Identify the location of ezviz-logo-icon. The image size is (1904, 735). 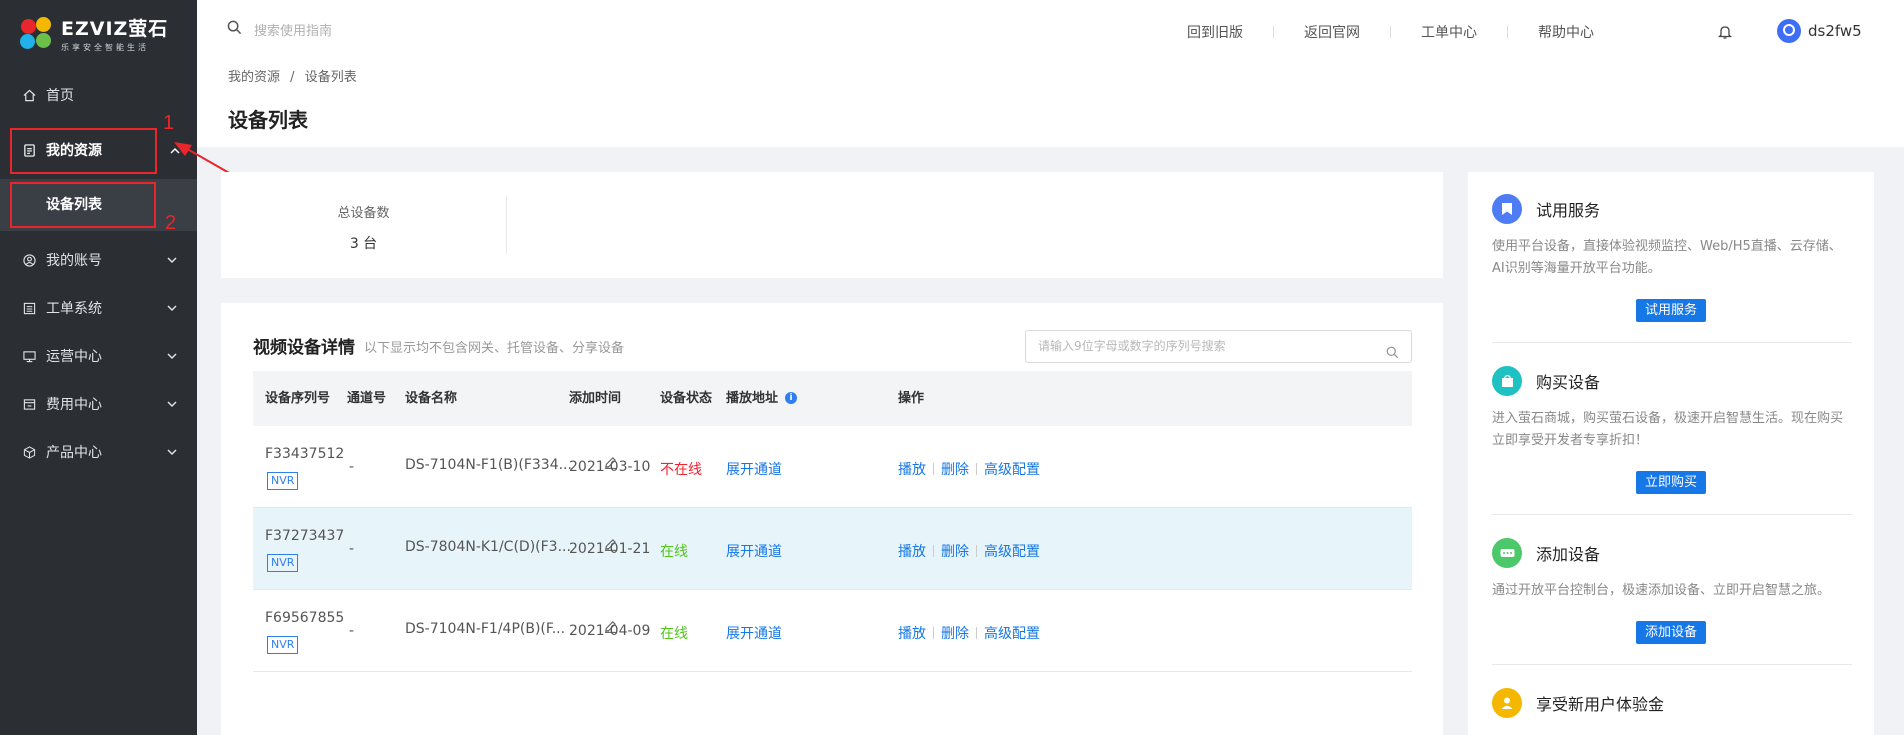
(37, 34).